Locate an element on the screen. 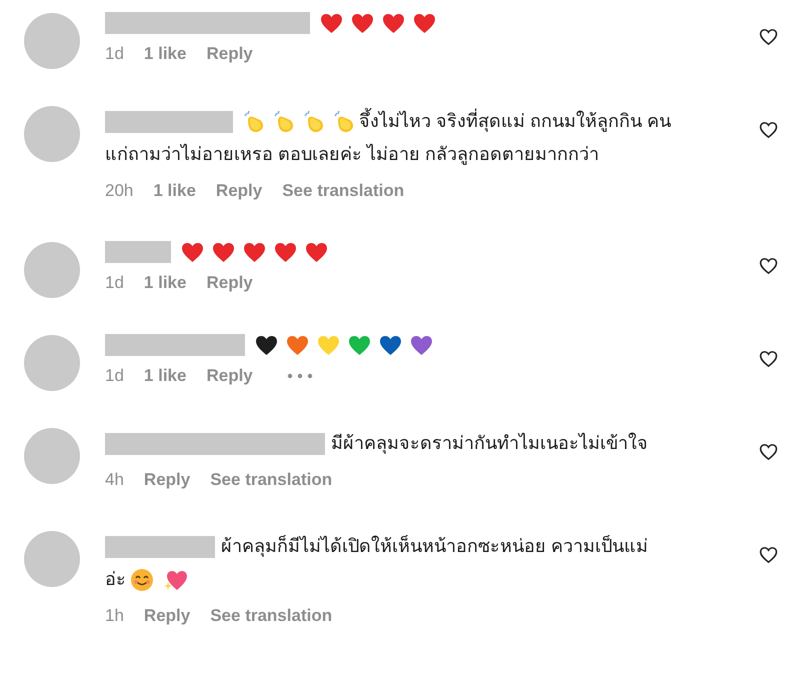  comment-text: จึ้งไม่ไหว จริงที่สุดแม่ ถกนมให้ลูกกิน คน is located at coordinates (515, 121).